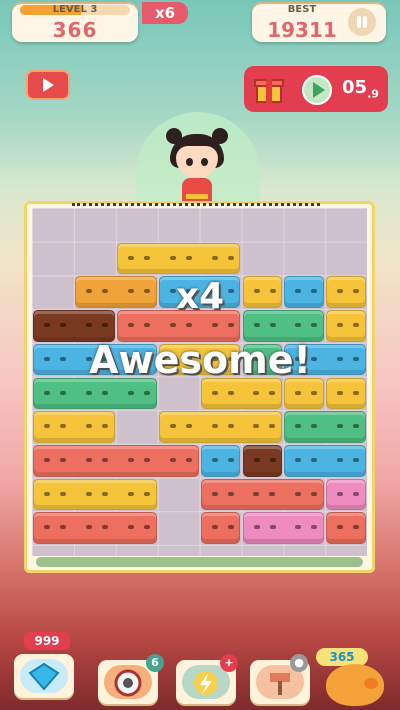 Image resolution: width=400 pixels, height=710 pixels. What do you see at coordinates (48, 85) in the screenshot?
I see `video-icon` at bounding box center [48, 85].